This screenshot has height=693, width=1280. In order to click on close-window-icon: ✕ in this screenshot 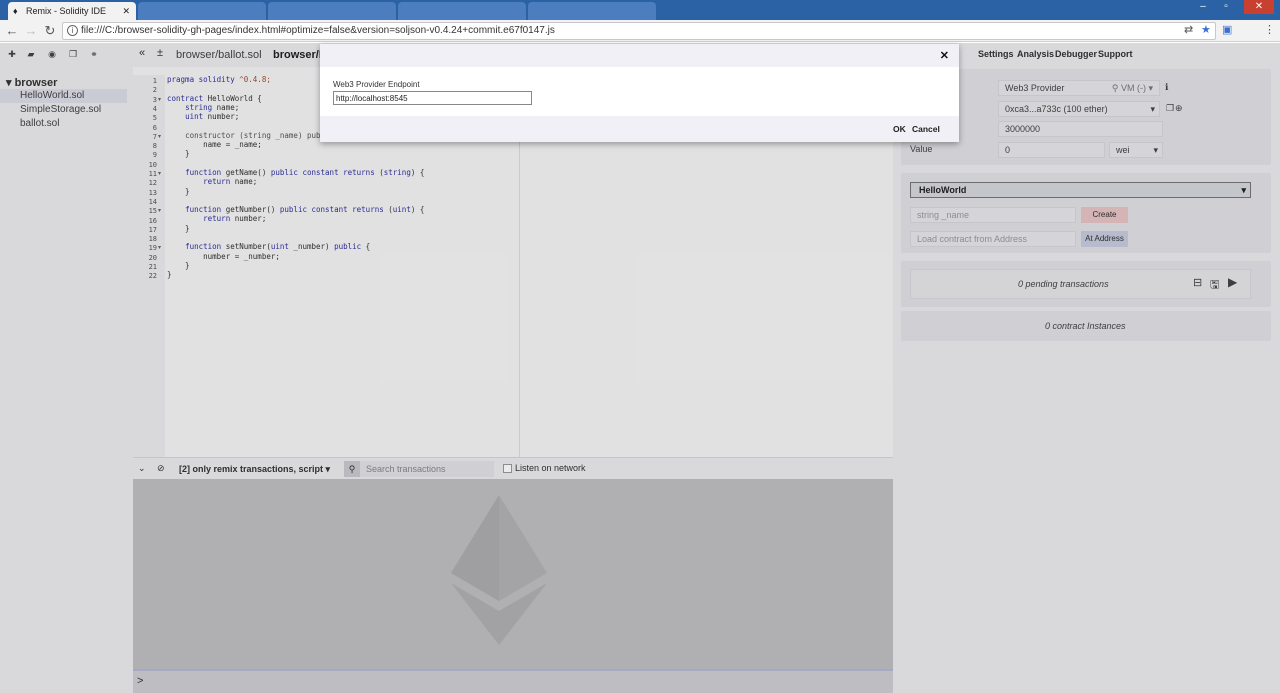, I will do `click(1259, 7)`.